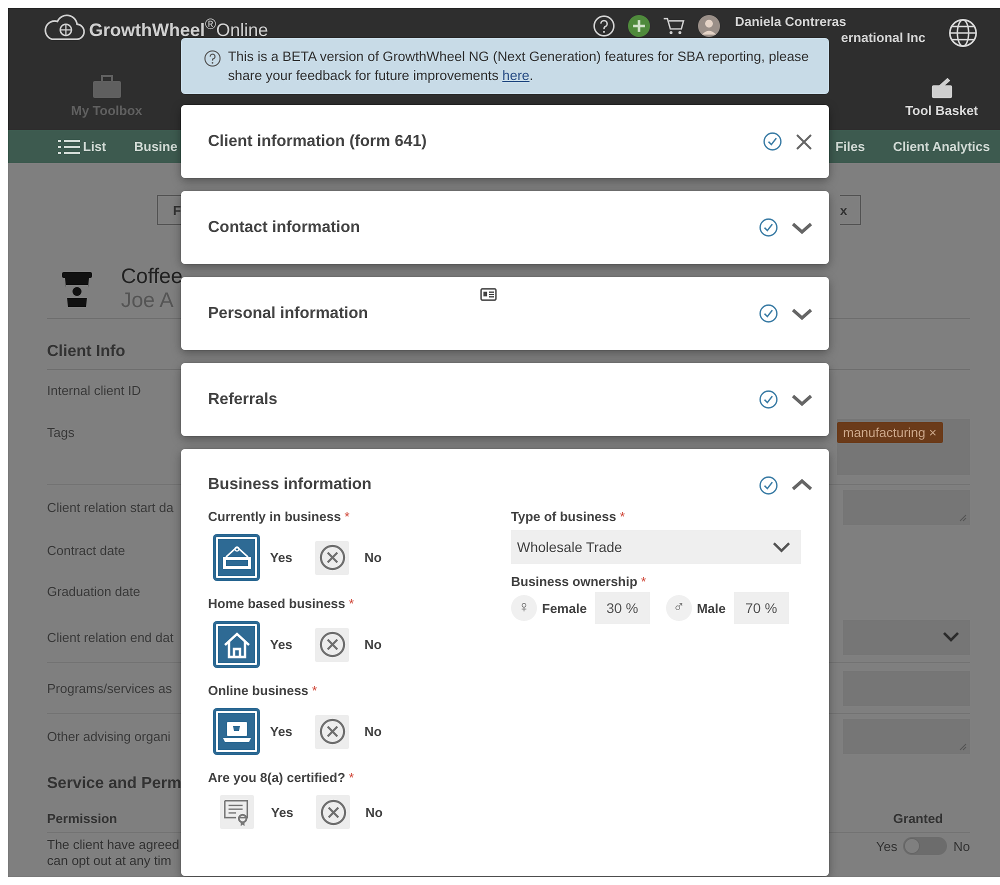 This screenshot has height=885, width=1000. Describe the element at coordinates (890, 432) in the screenshot. I see `tag: manufacturing ×` at that location.